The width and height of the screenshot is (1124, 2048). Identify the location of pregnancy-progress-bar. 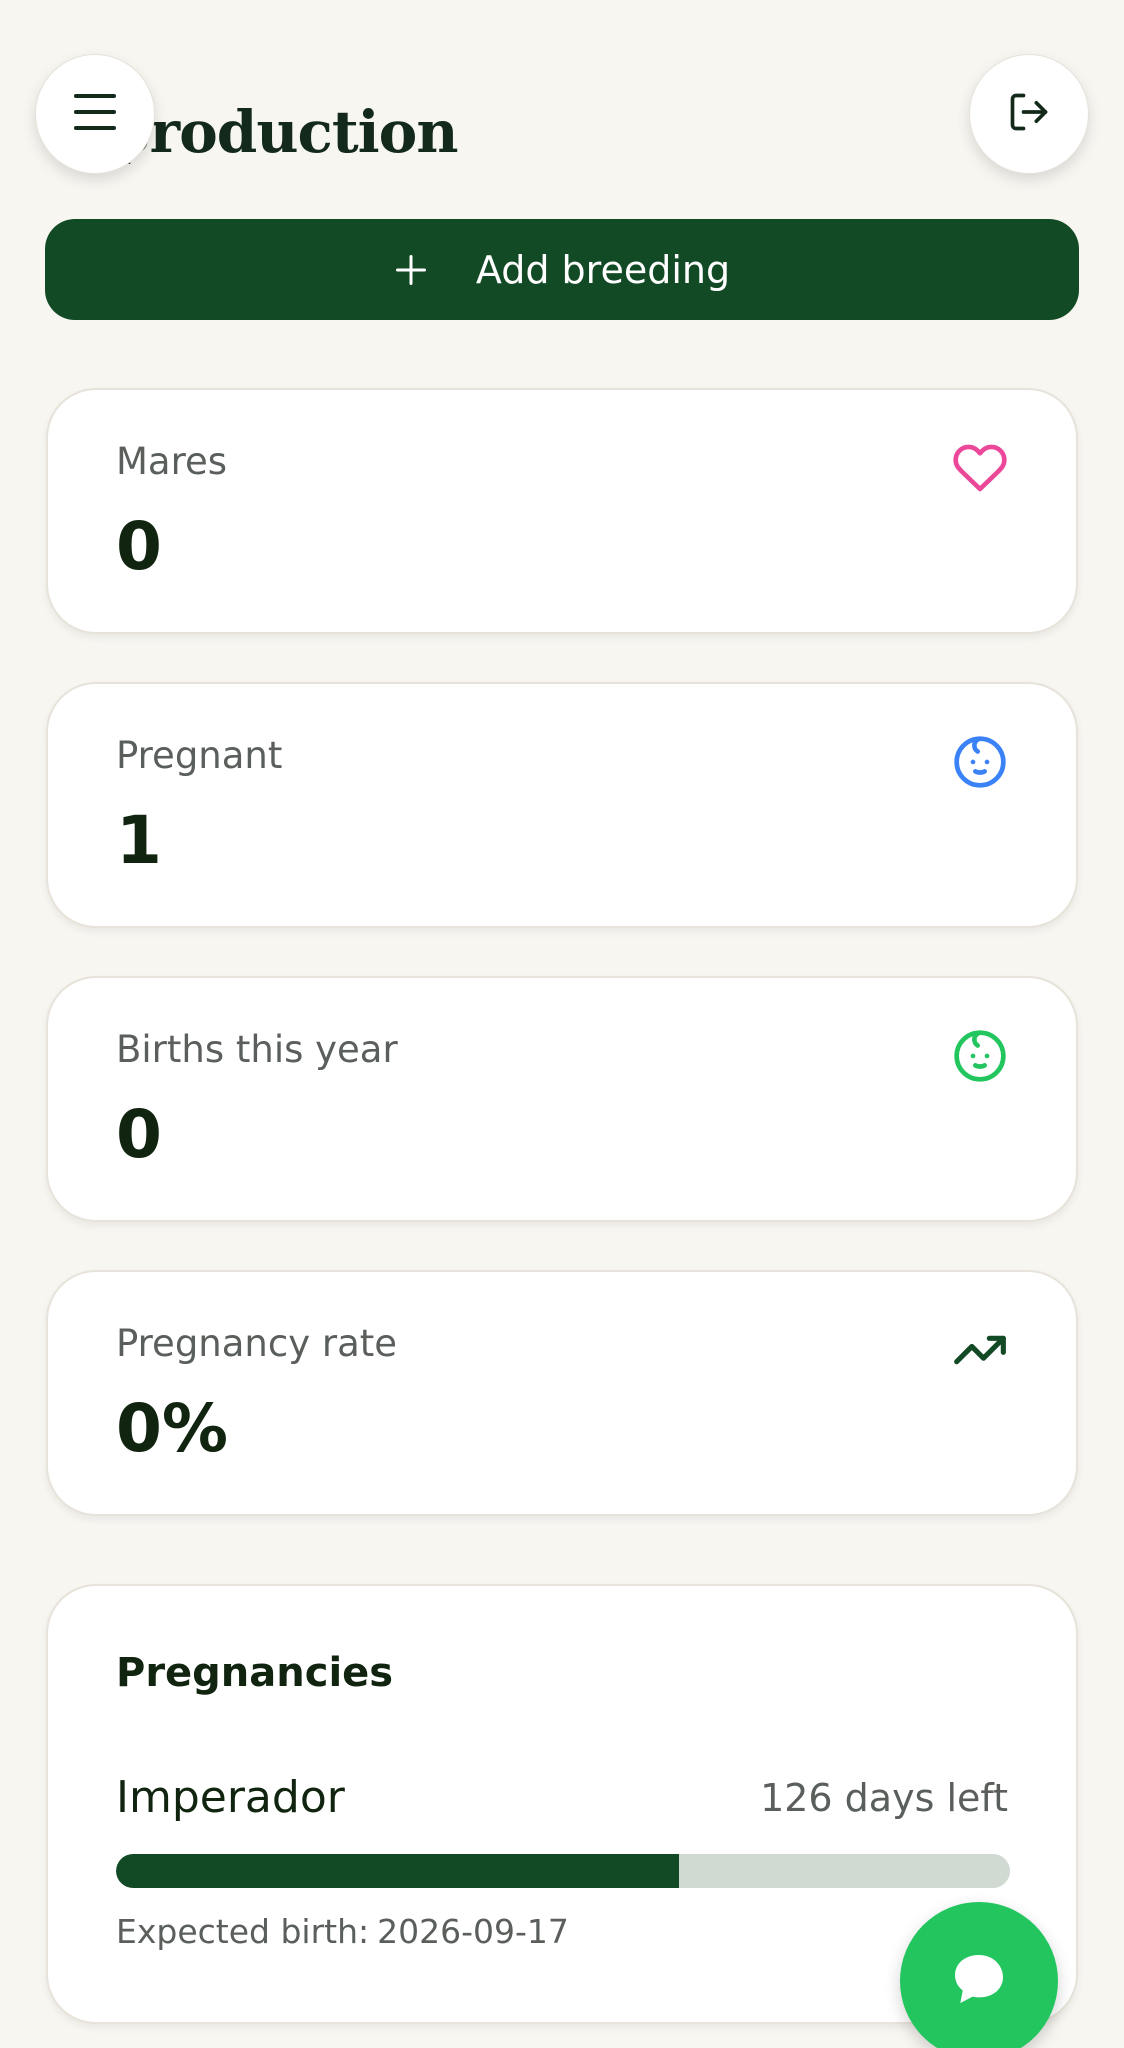
(563, 1871).